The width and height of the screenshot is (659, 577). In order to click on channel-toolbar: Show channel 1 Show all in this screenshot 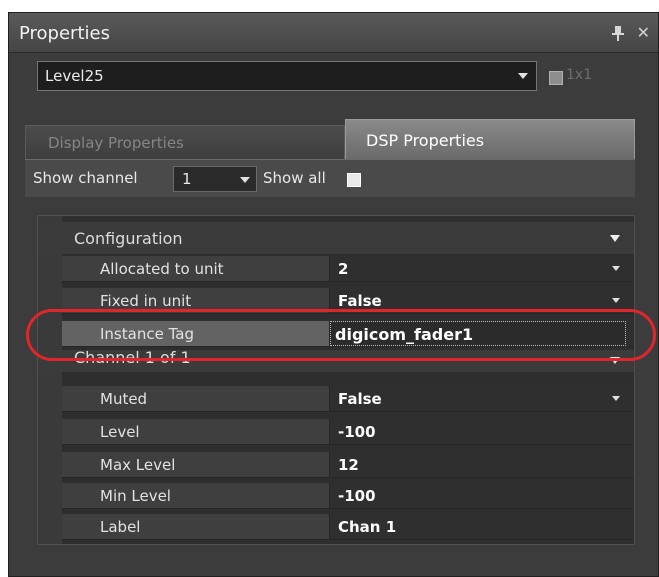, I will do `click(330, 178)`.